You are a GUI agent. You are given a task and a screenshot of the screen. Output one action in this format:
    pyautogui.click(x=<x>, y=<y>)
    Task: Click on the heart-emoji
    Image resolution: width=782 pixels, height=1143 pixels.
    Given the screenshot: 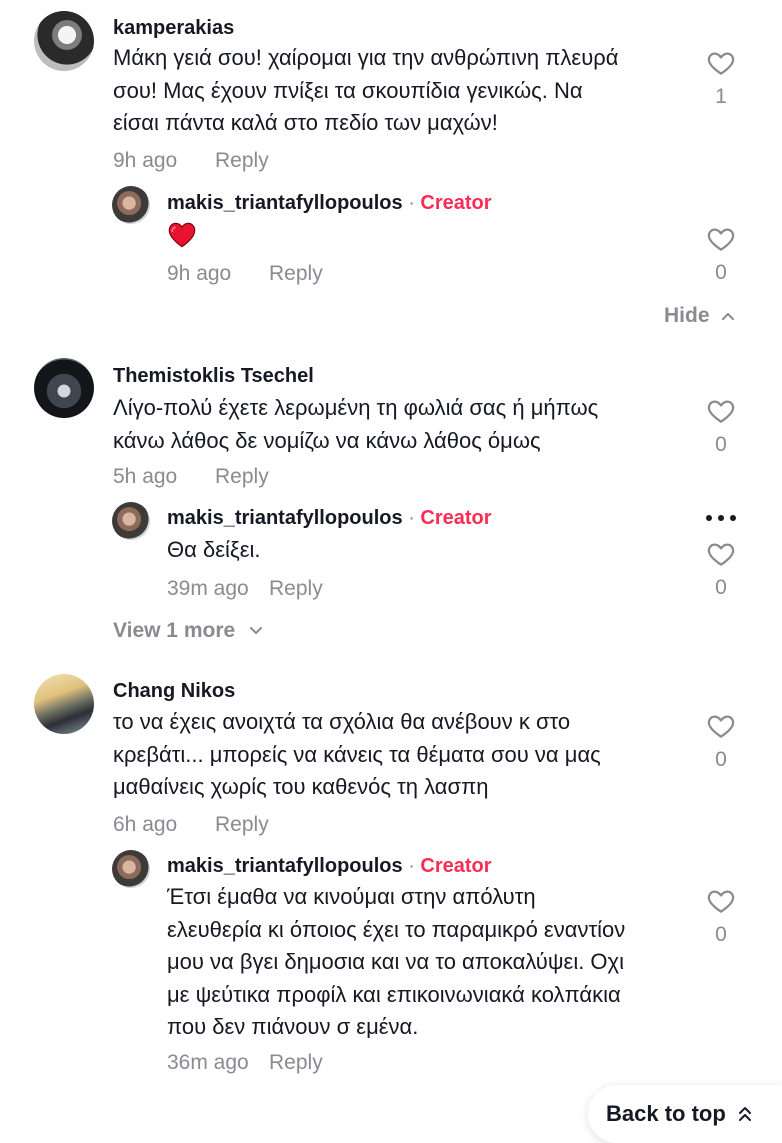 What is the action you would take?
    pyautogui.click(x=182, y=235)
    